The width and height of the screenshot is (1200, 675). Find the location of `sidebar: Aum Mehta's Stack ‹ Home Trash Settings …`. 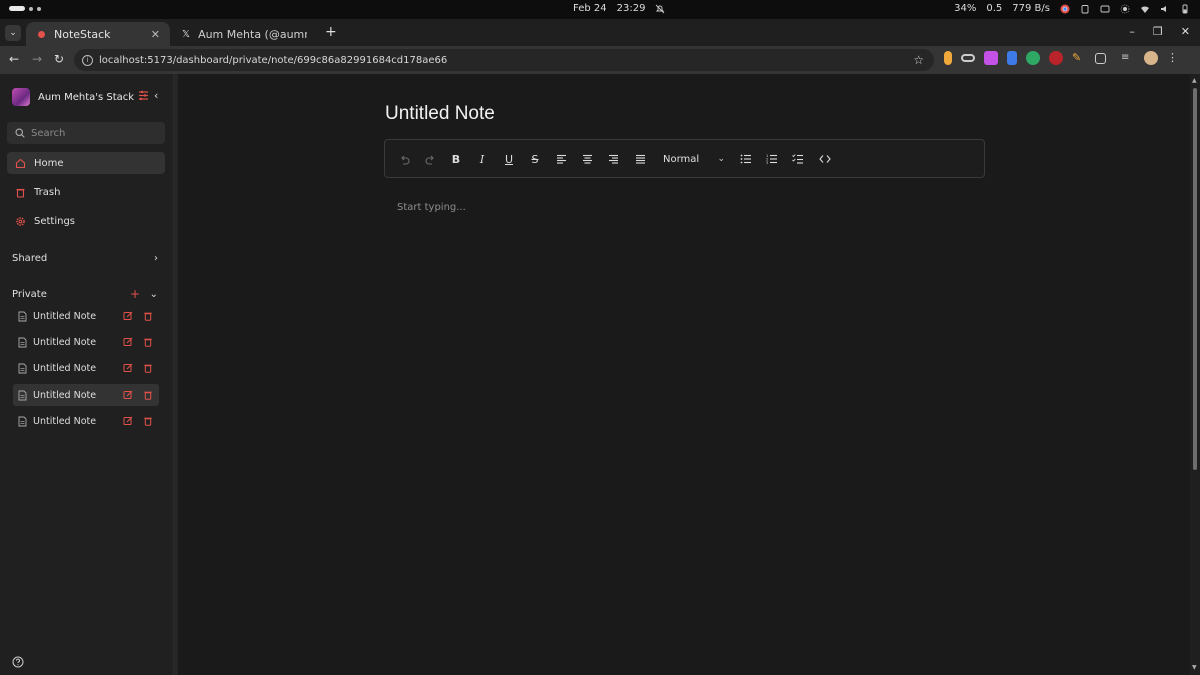

sidebar: Aum Mehta's Stack ‹ Home Trash Settings … is located at coordinates (87, 374).